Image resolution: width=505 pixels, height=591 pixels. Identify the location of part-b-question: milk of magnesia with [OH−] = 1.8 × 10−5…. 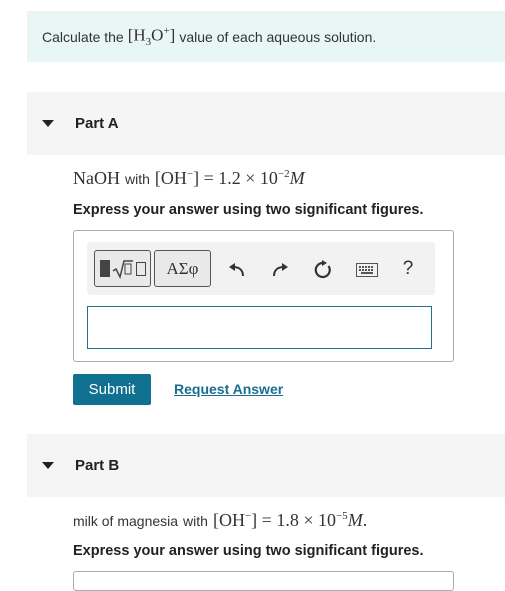
(220, 520).